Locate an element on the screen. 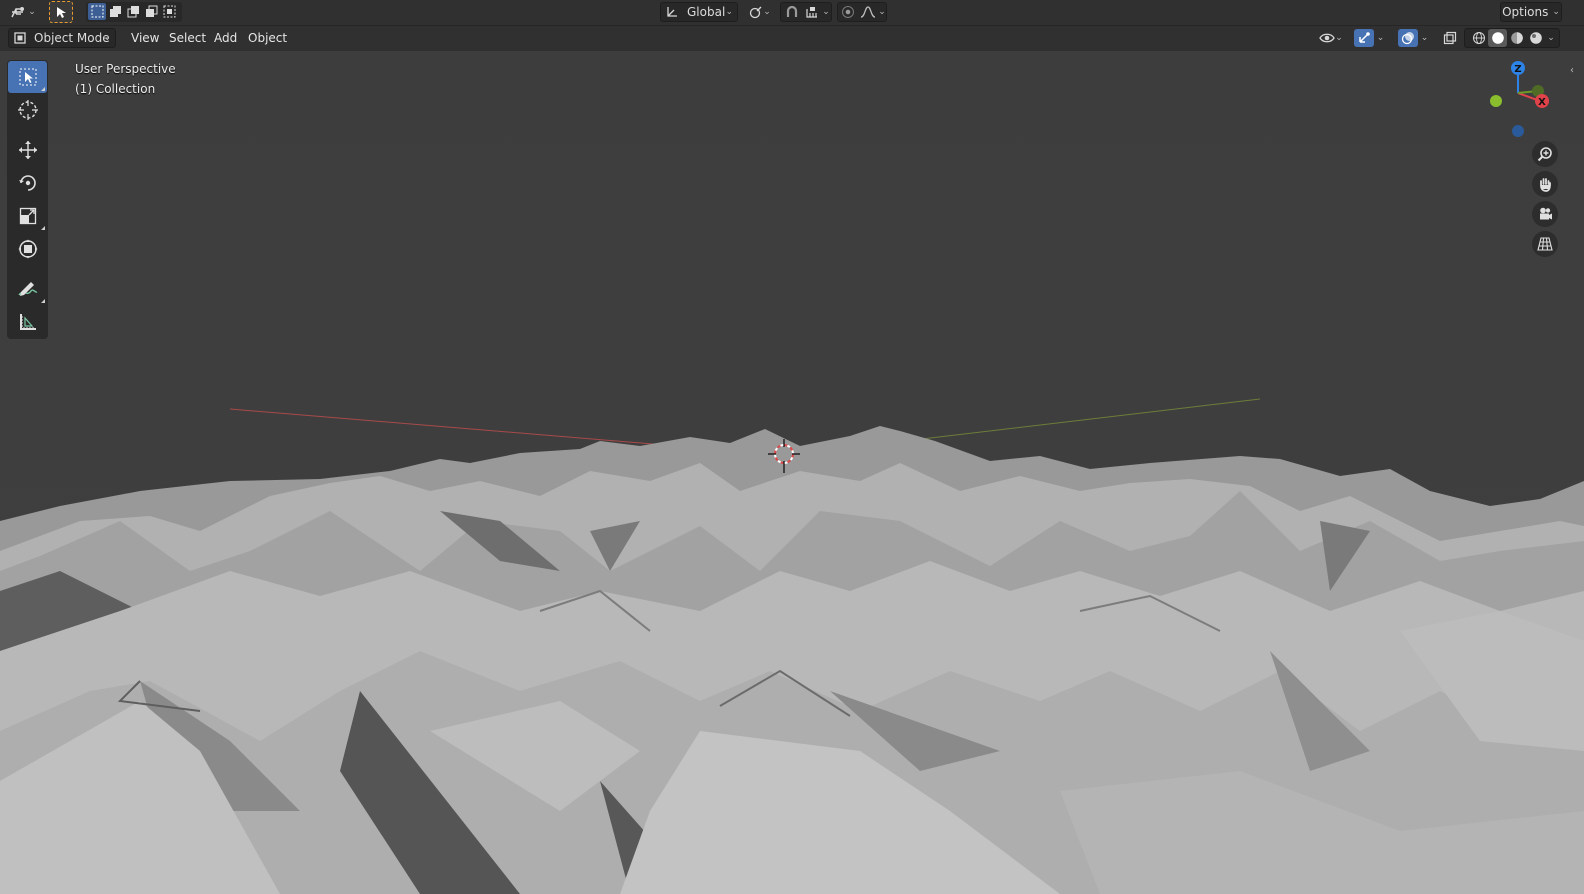  shading-group: ⌄ is located at coordinates (1512, 38).